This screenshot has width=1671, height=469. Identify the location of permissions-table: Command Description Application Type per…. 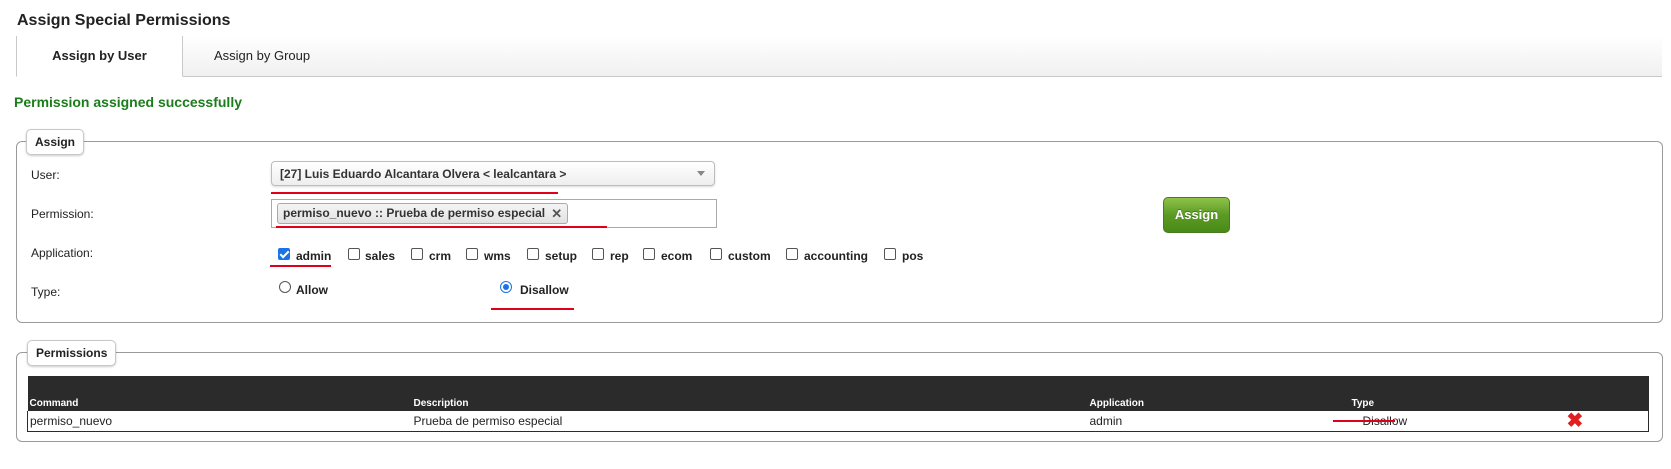
(838, 404).